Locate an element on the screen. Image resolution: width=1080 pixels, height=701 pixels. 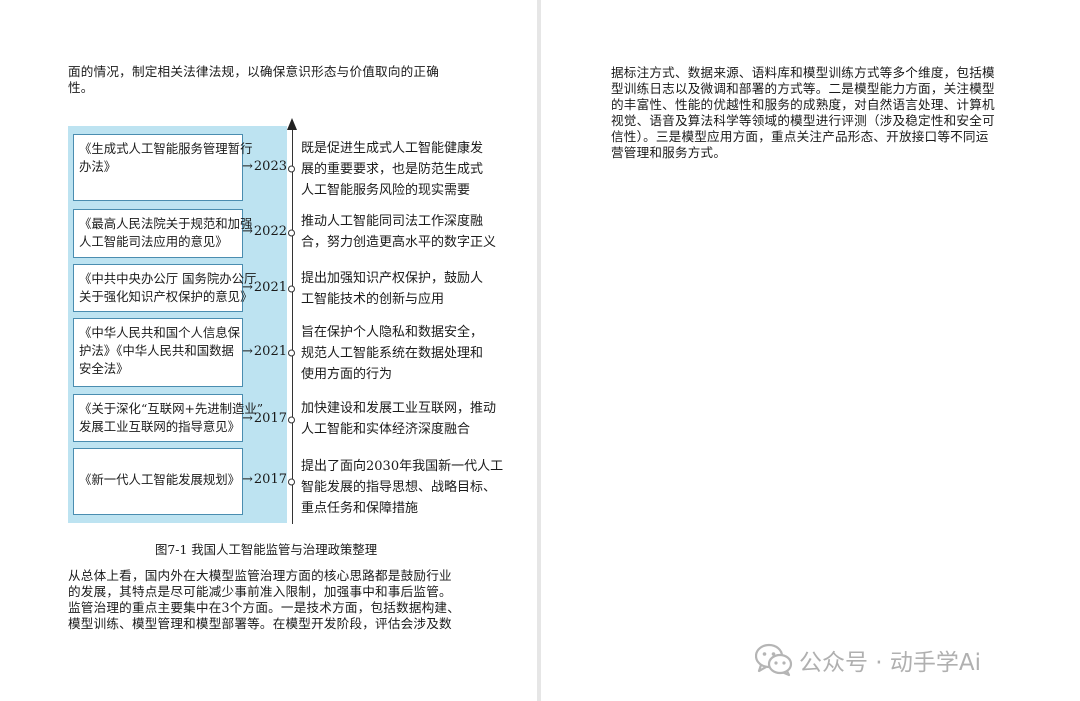
law-box: 《中华人民共和国个人信息保 护法》《中华人民共和国数据 安全法》 is located at coordinates (158, 352).